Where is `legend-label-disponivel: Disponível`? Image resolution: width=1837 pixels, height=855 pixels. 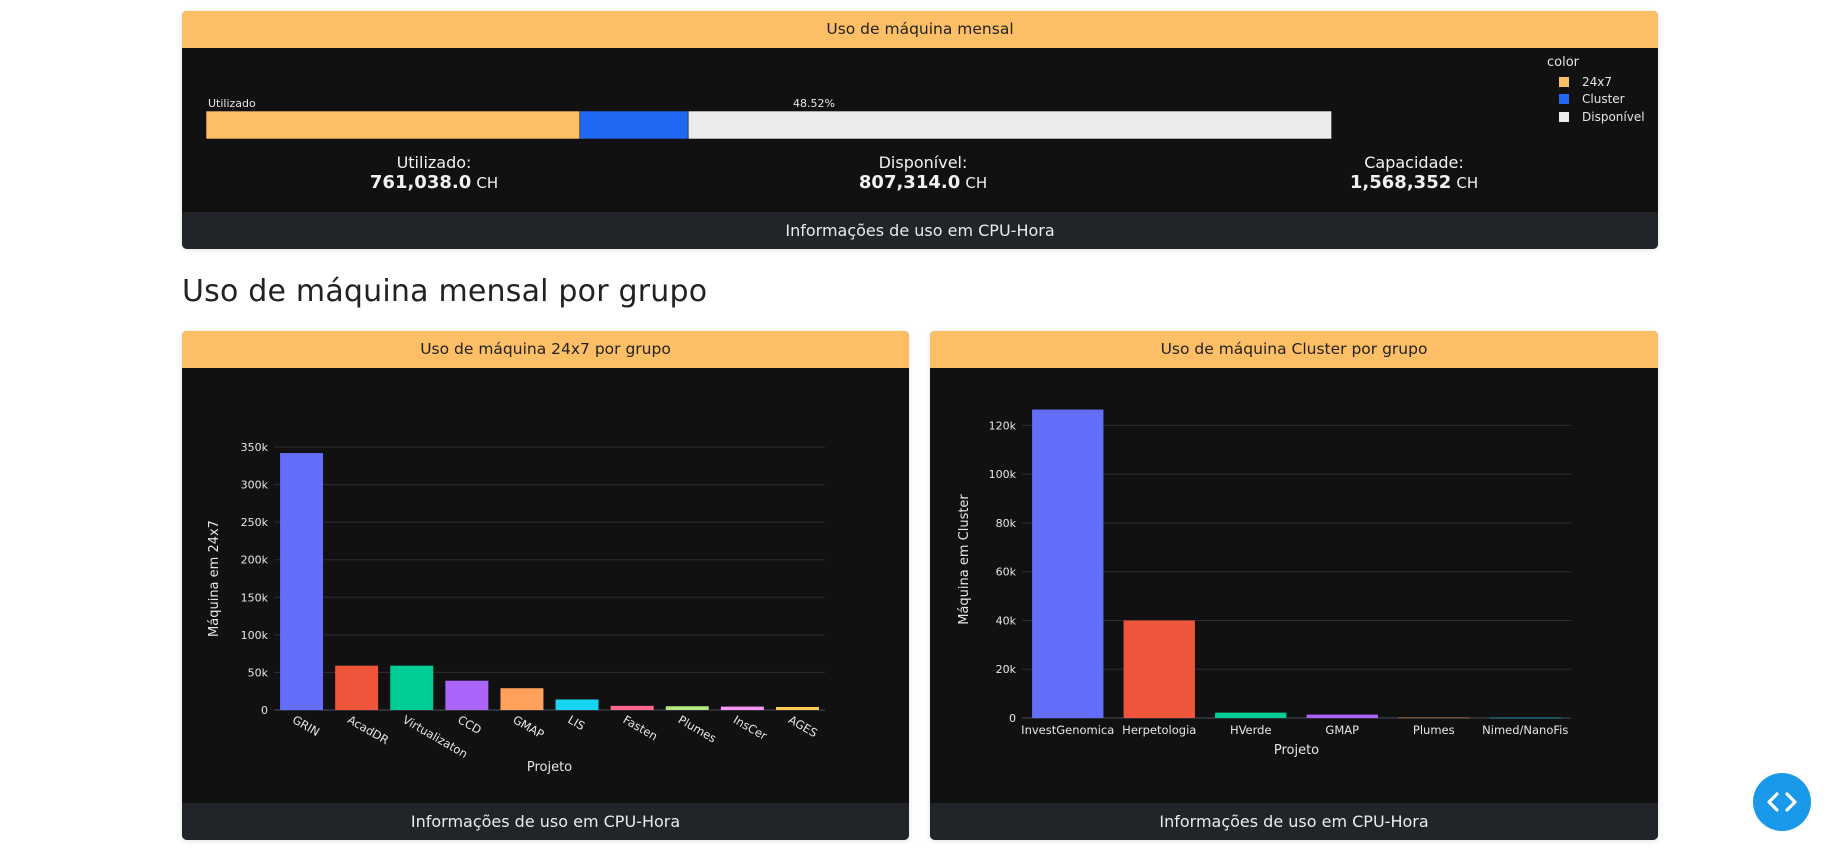 legend-label-disponivel: Disponível is located at coordinates (1613, 116).